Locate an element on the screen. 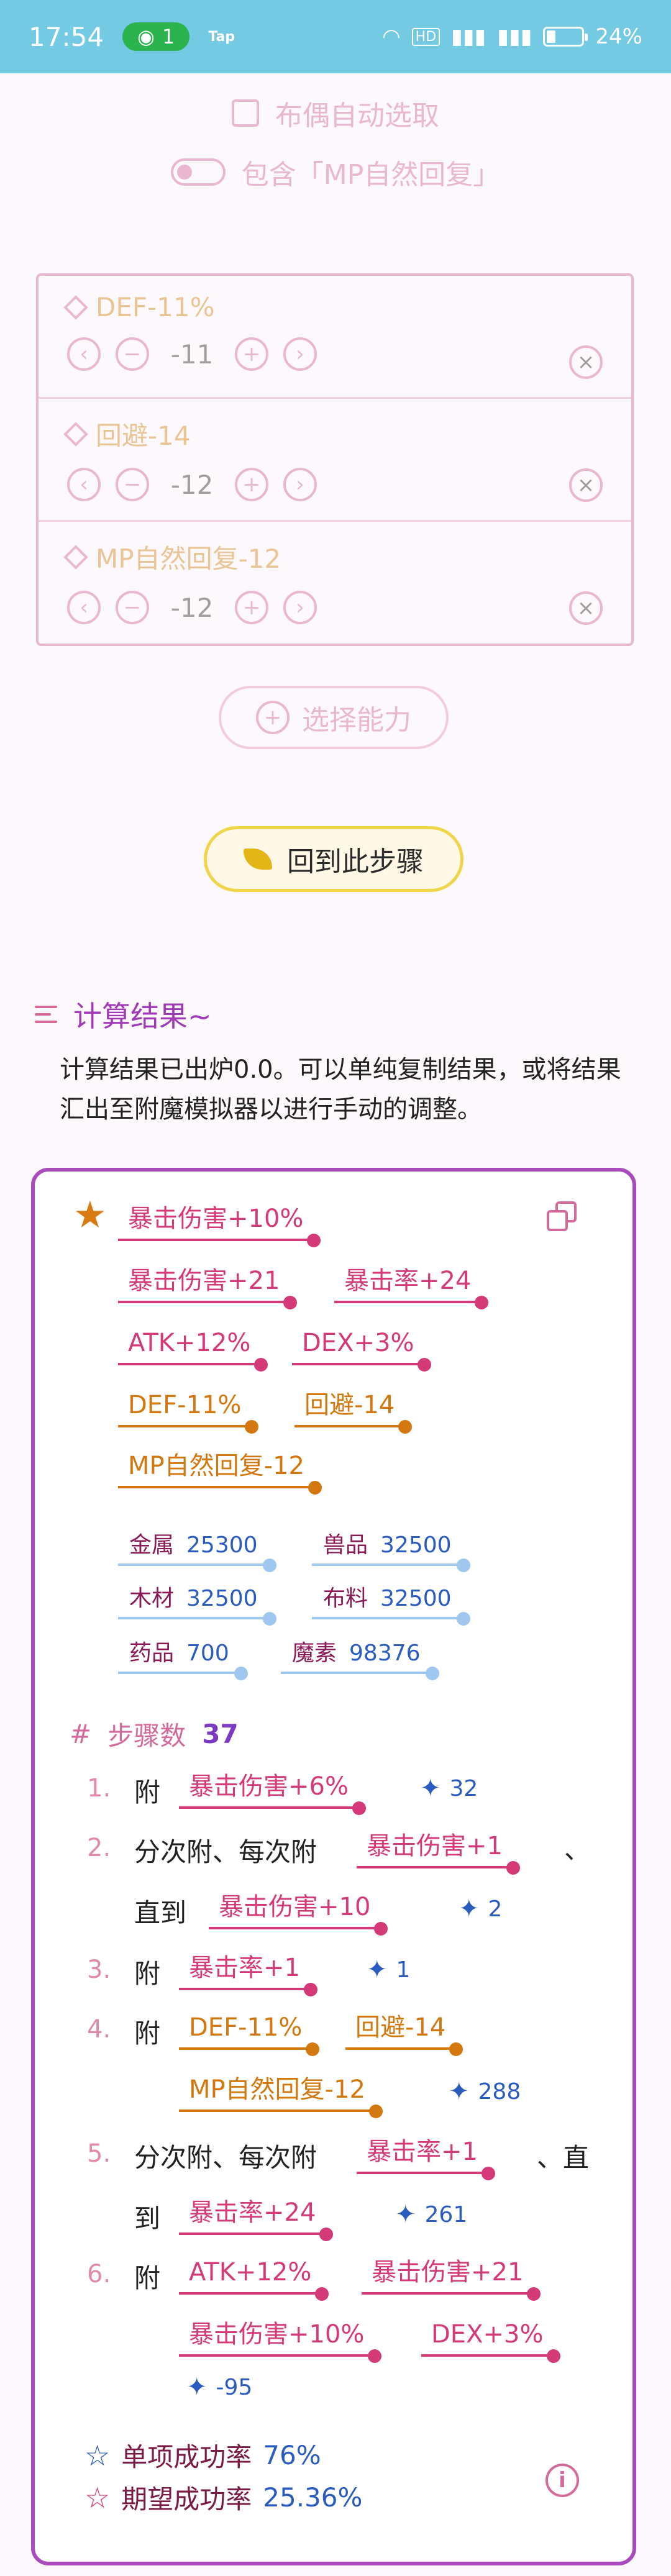  material-item: 药品 700 is located at coordinates (183, 1660).